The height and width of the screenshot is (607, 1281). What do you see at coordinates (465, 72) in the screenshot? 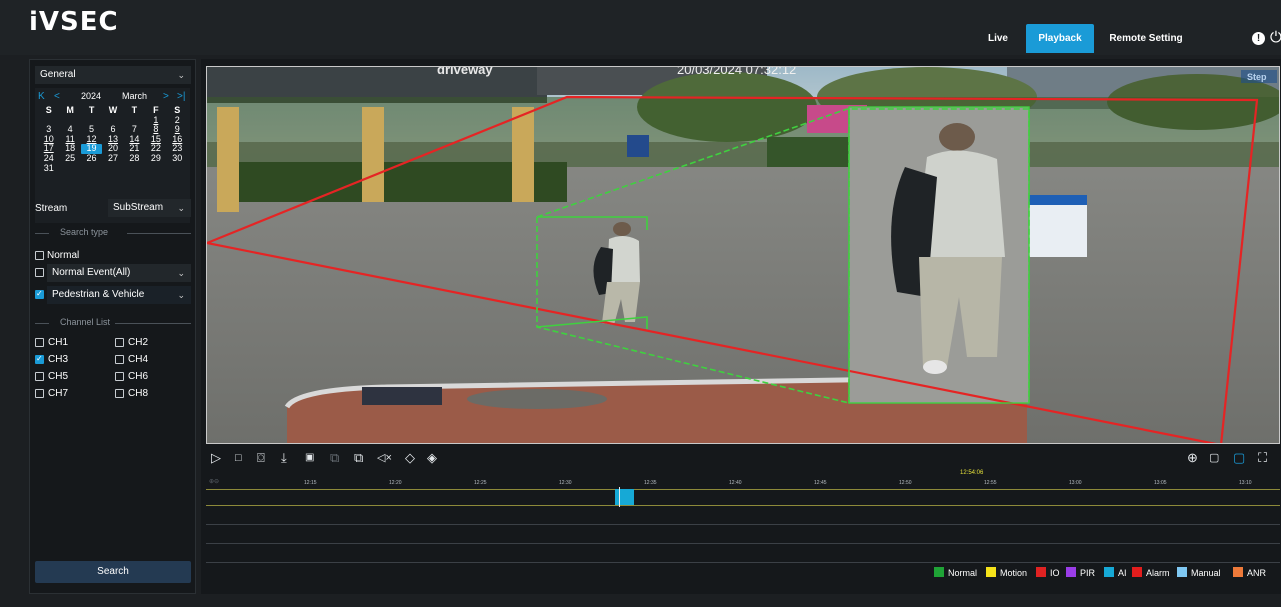
I see `osd-title: driveway` at bounding box center [465, 72].